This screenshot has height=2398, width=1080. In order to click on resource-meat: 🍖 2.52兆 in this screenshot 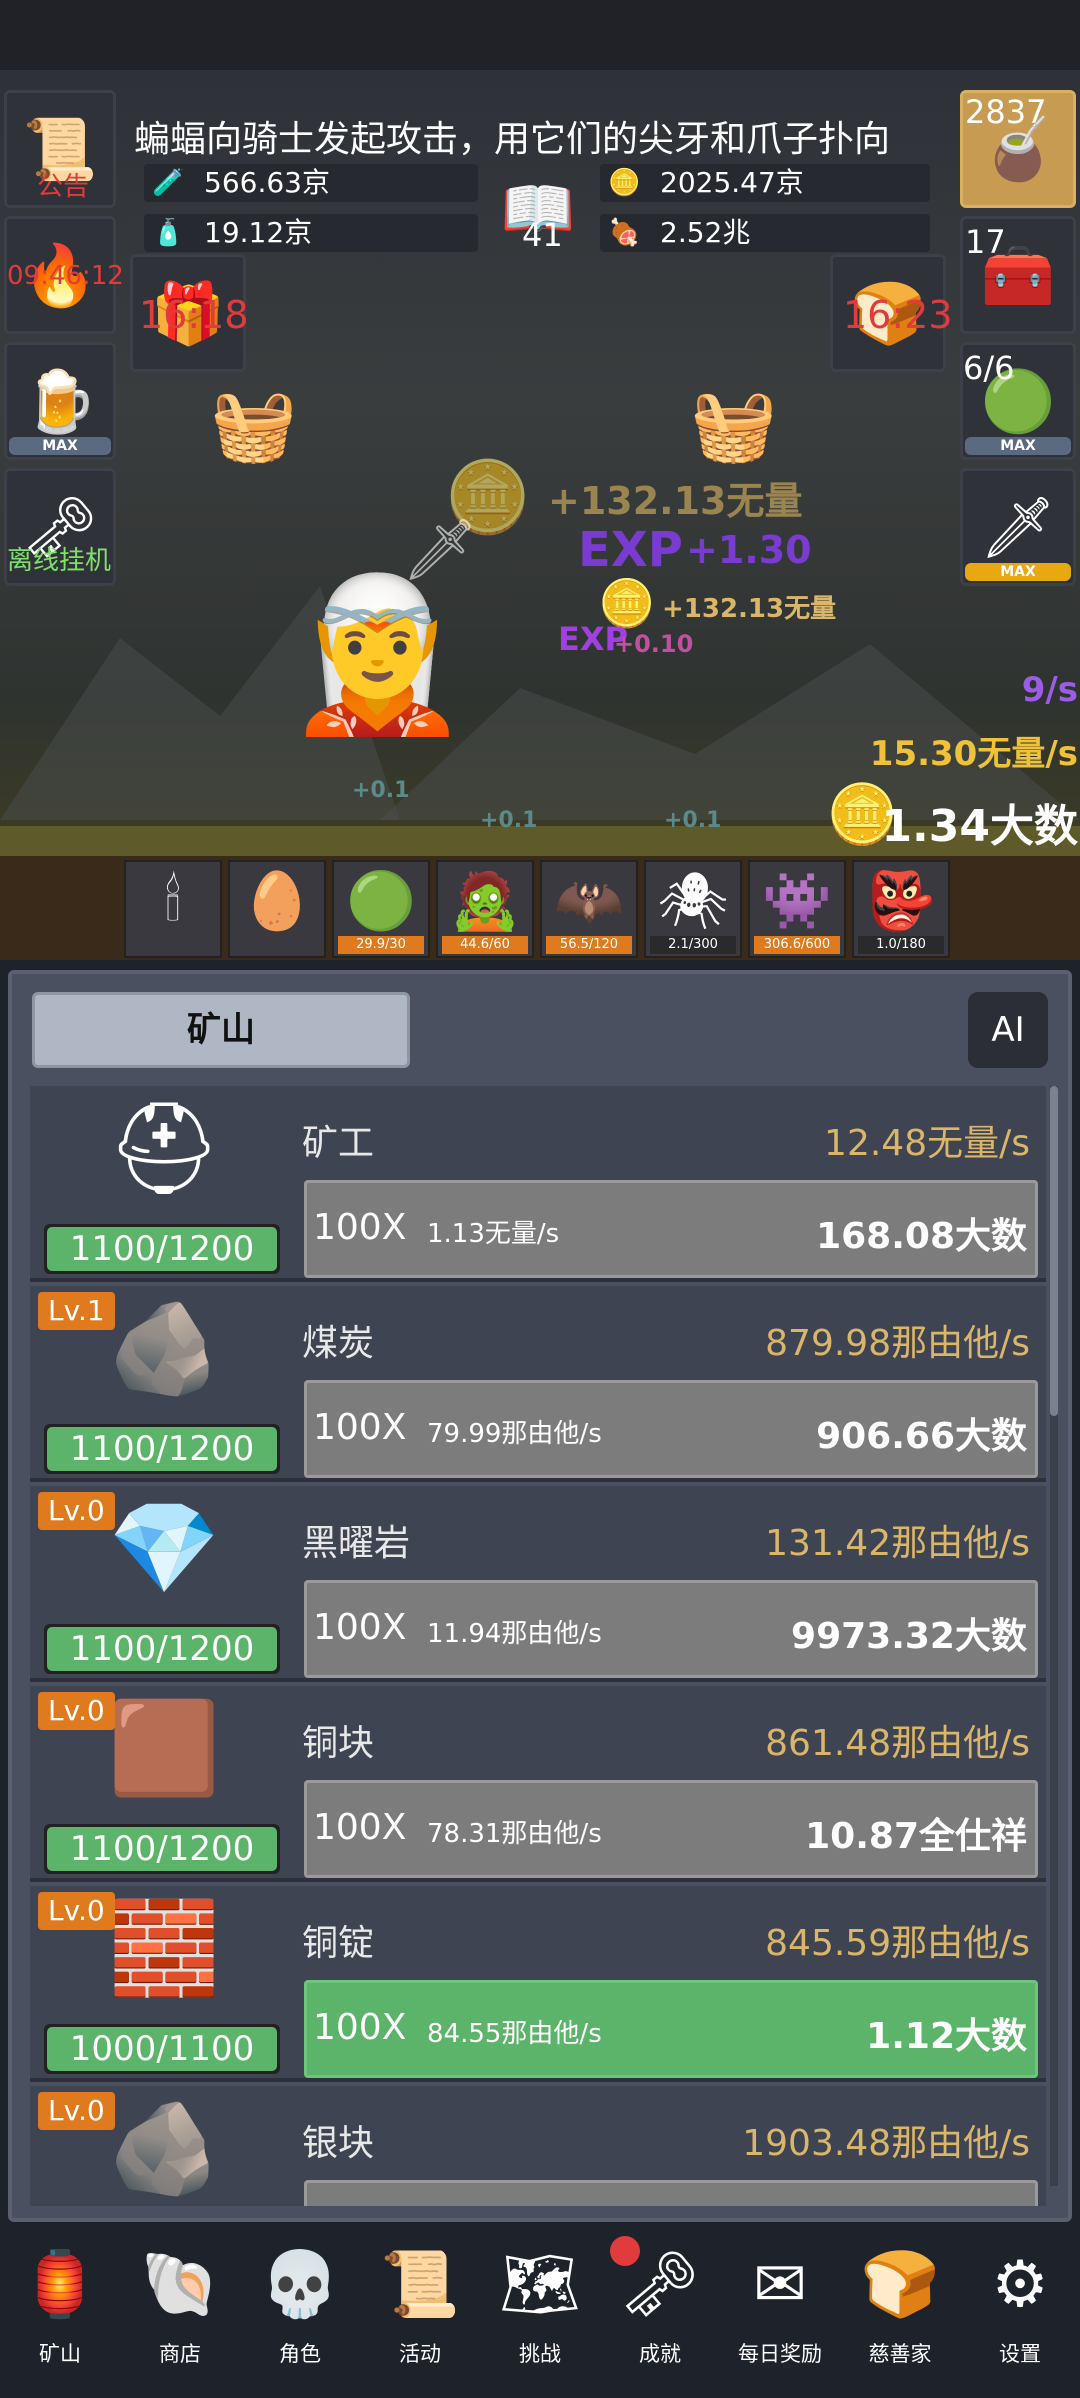, I will do `click(765, 233)`.